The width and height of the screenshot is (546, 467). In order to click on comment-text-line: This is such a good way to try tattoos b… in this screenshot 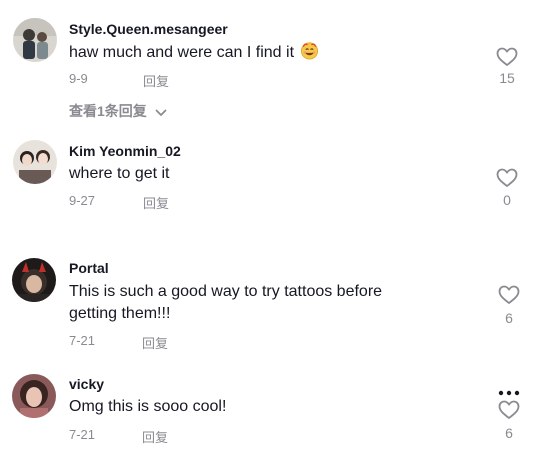, I will do `click(226, 291)`.